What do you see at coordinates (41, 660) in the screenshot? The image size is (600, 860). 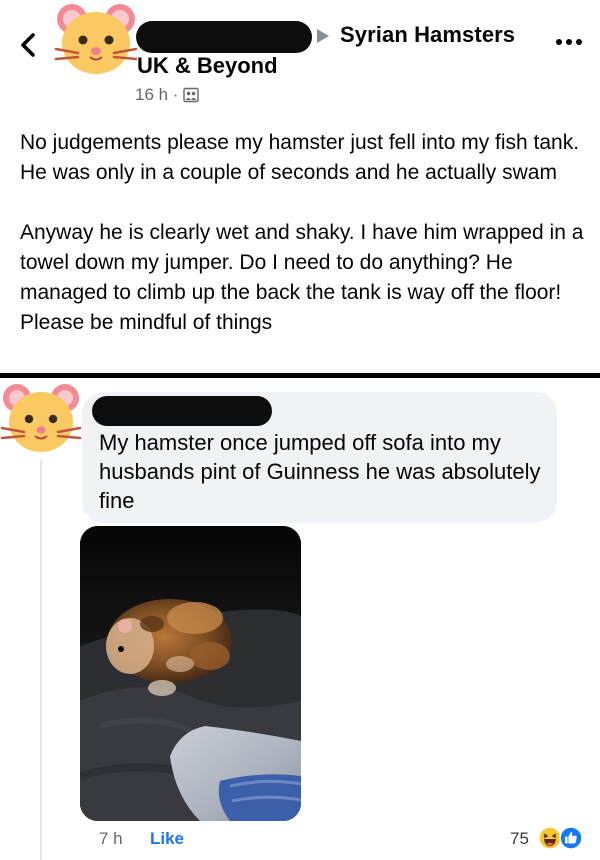 I see `comment-thread-line` at bounding box center [41, 660].